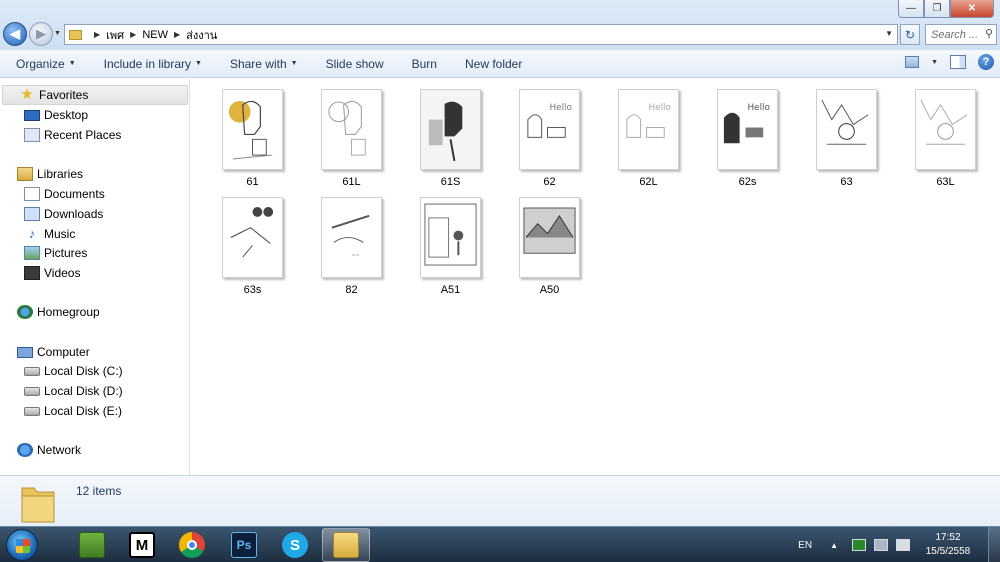 The image size is (1000, 562). Describe the element at coordinates (903, 545) in the screenshot. I see `power-icon` at that location.